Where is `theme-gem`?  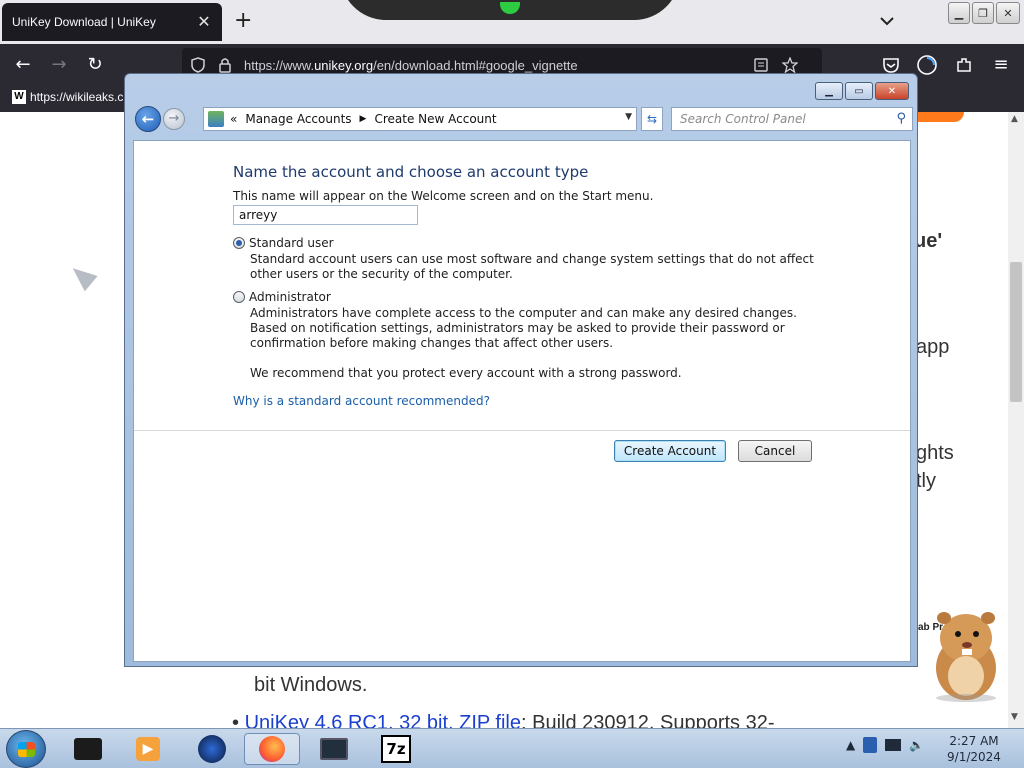 theme-gem is located at coordinates (510, 8).